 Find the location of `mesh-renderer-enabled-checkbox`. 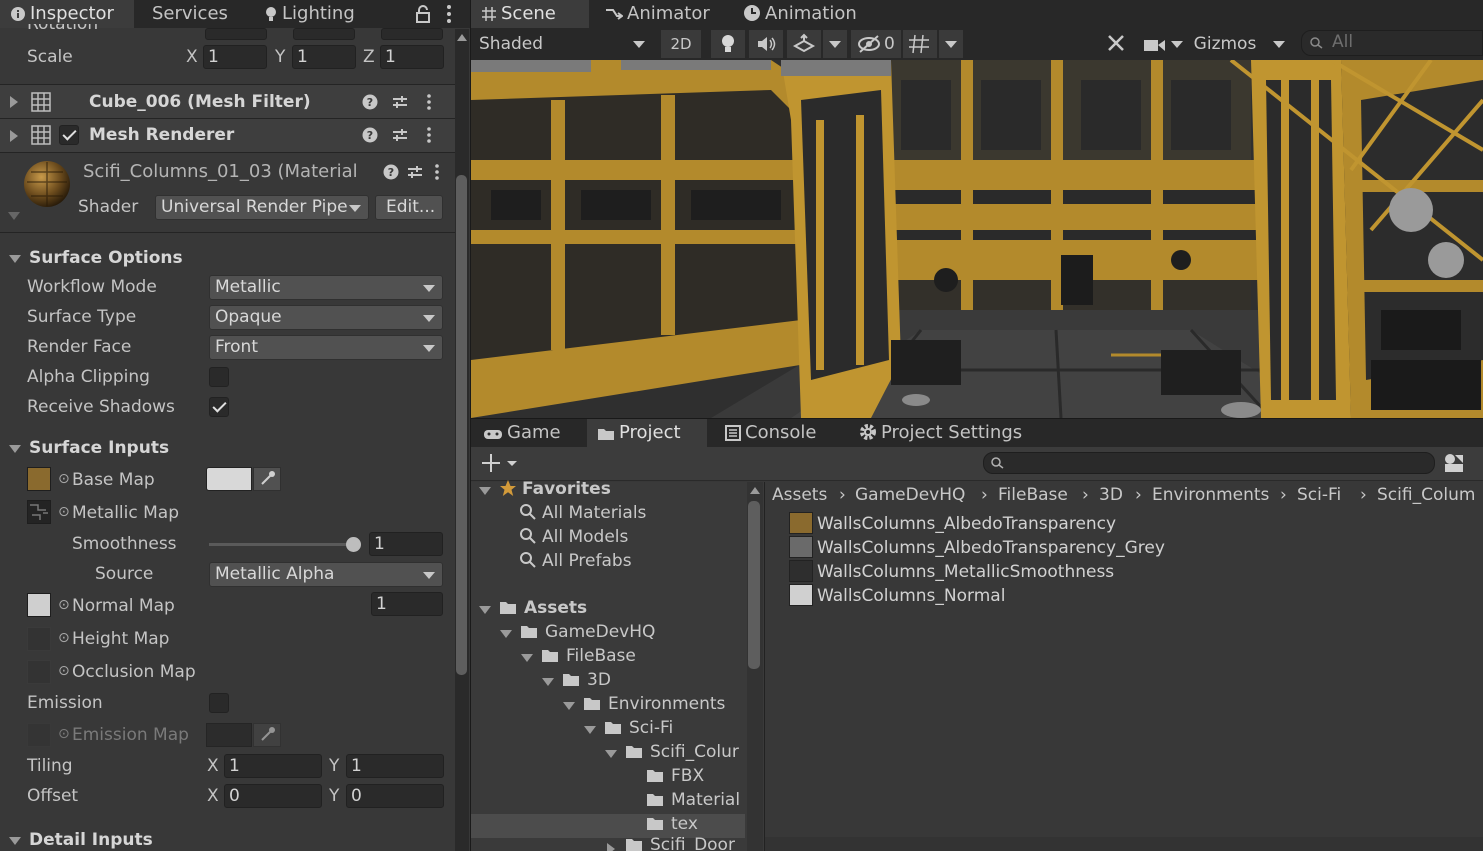

mesh-renderer-enabled-checkbox is located at coordinates (69, 135).